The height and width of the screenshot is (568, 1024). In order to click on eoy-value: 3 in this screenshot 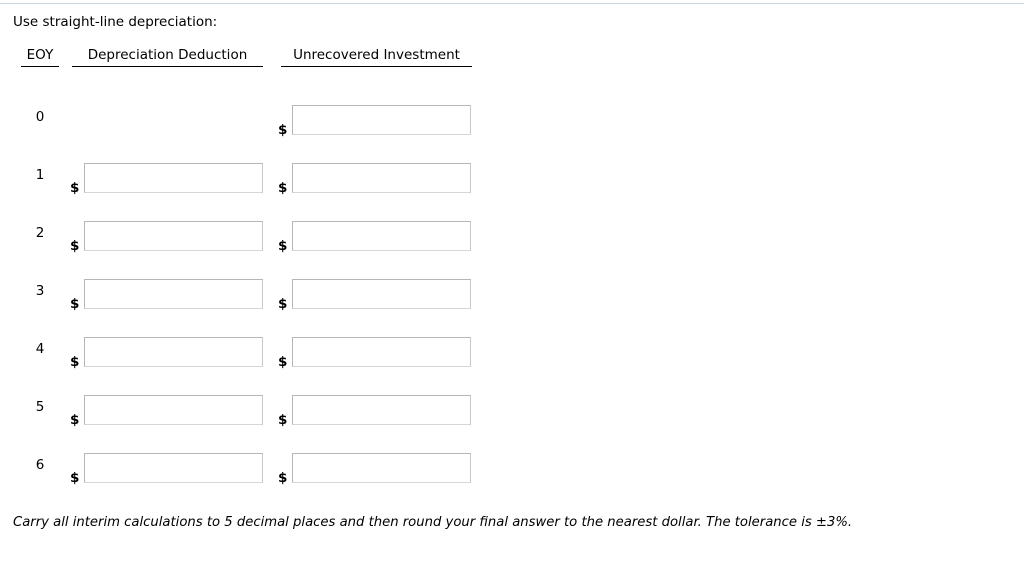, I will do `click(40, 291)`.